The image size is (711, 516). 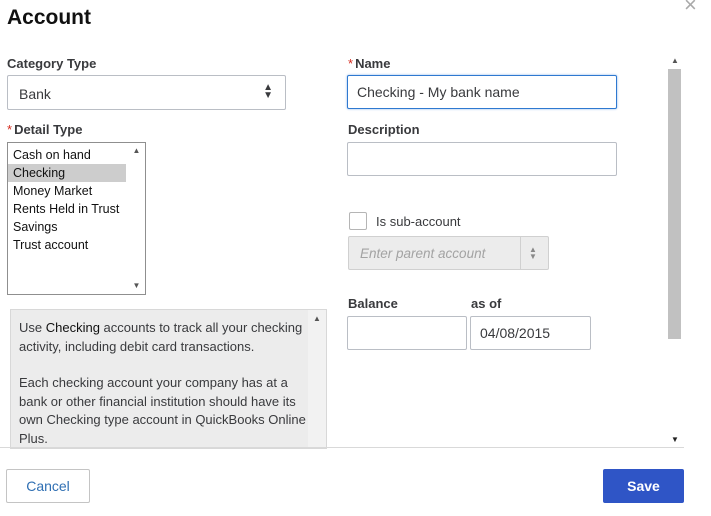 I want to click on close-icon: ×, so click(x=690, y=8).